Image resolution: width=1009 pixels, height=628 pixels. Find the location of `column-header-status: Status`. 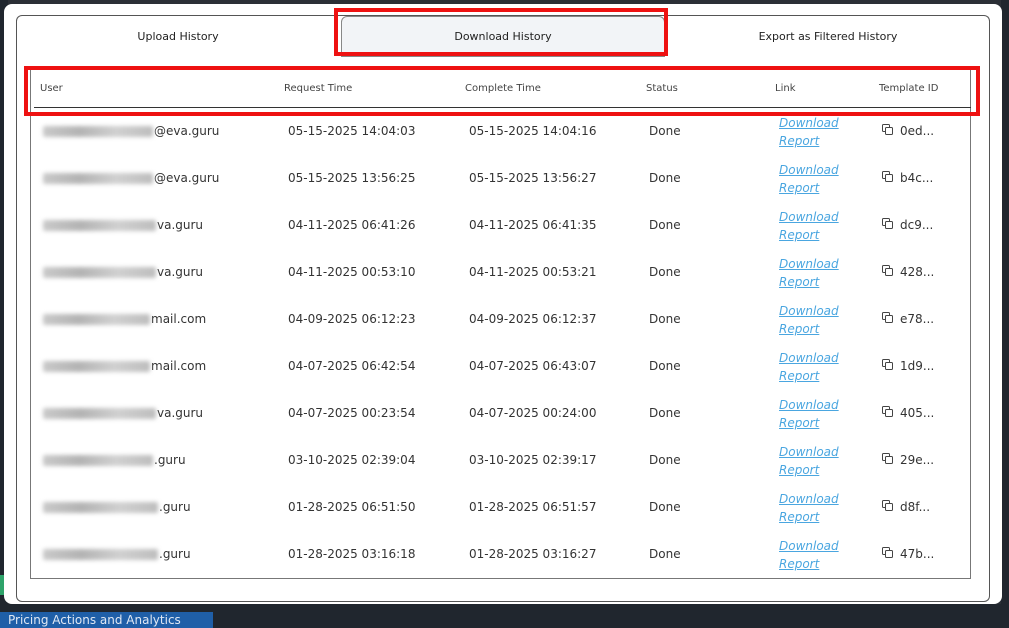

column-header-status: Status is located at coordinates (662, 88).